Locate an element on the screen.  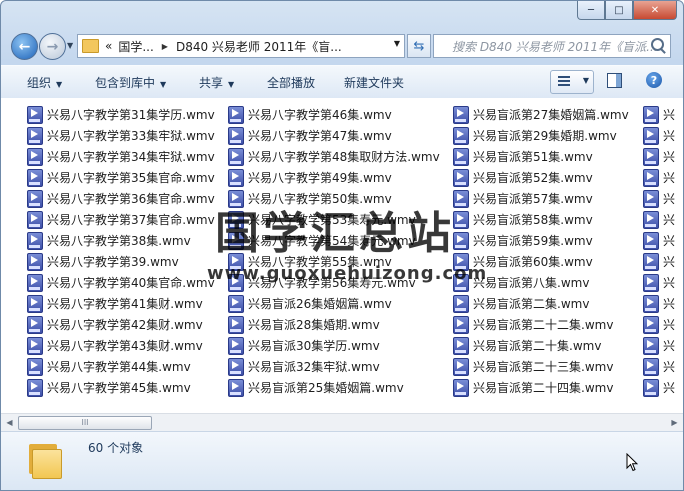
include-in-library-button: 包含到库中 ▼ is located at coordinates (130, 82).